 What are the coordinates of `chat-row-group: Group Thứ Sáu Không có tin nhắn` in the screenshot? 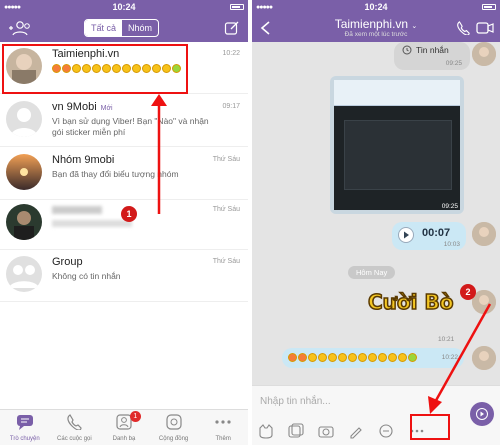 It's located at (124, 276).